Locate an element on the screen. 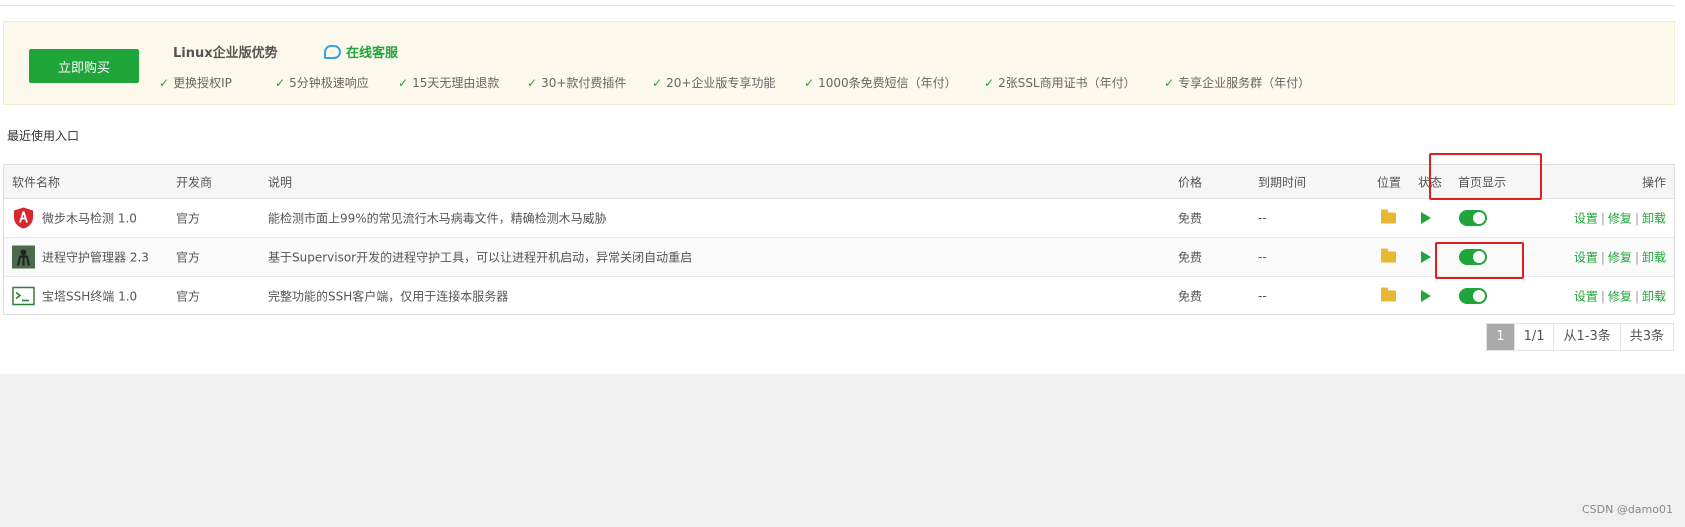 The image size is (1685, 527). buy-now-button: 立即购买 is located at coordinates (84, 66).